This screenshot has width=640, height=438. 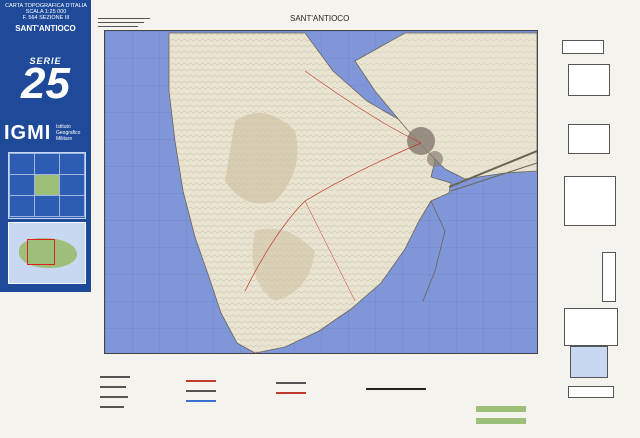 What do you see at coordinates (47, 185) in the screenshot?
I see `sheet-index-grid` at bounding box center [47, 185].